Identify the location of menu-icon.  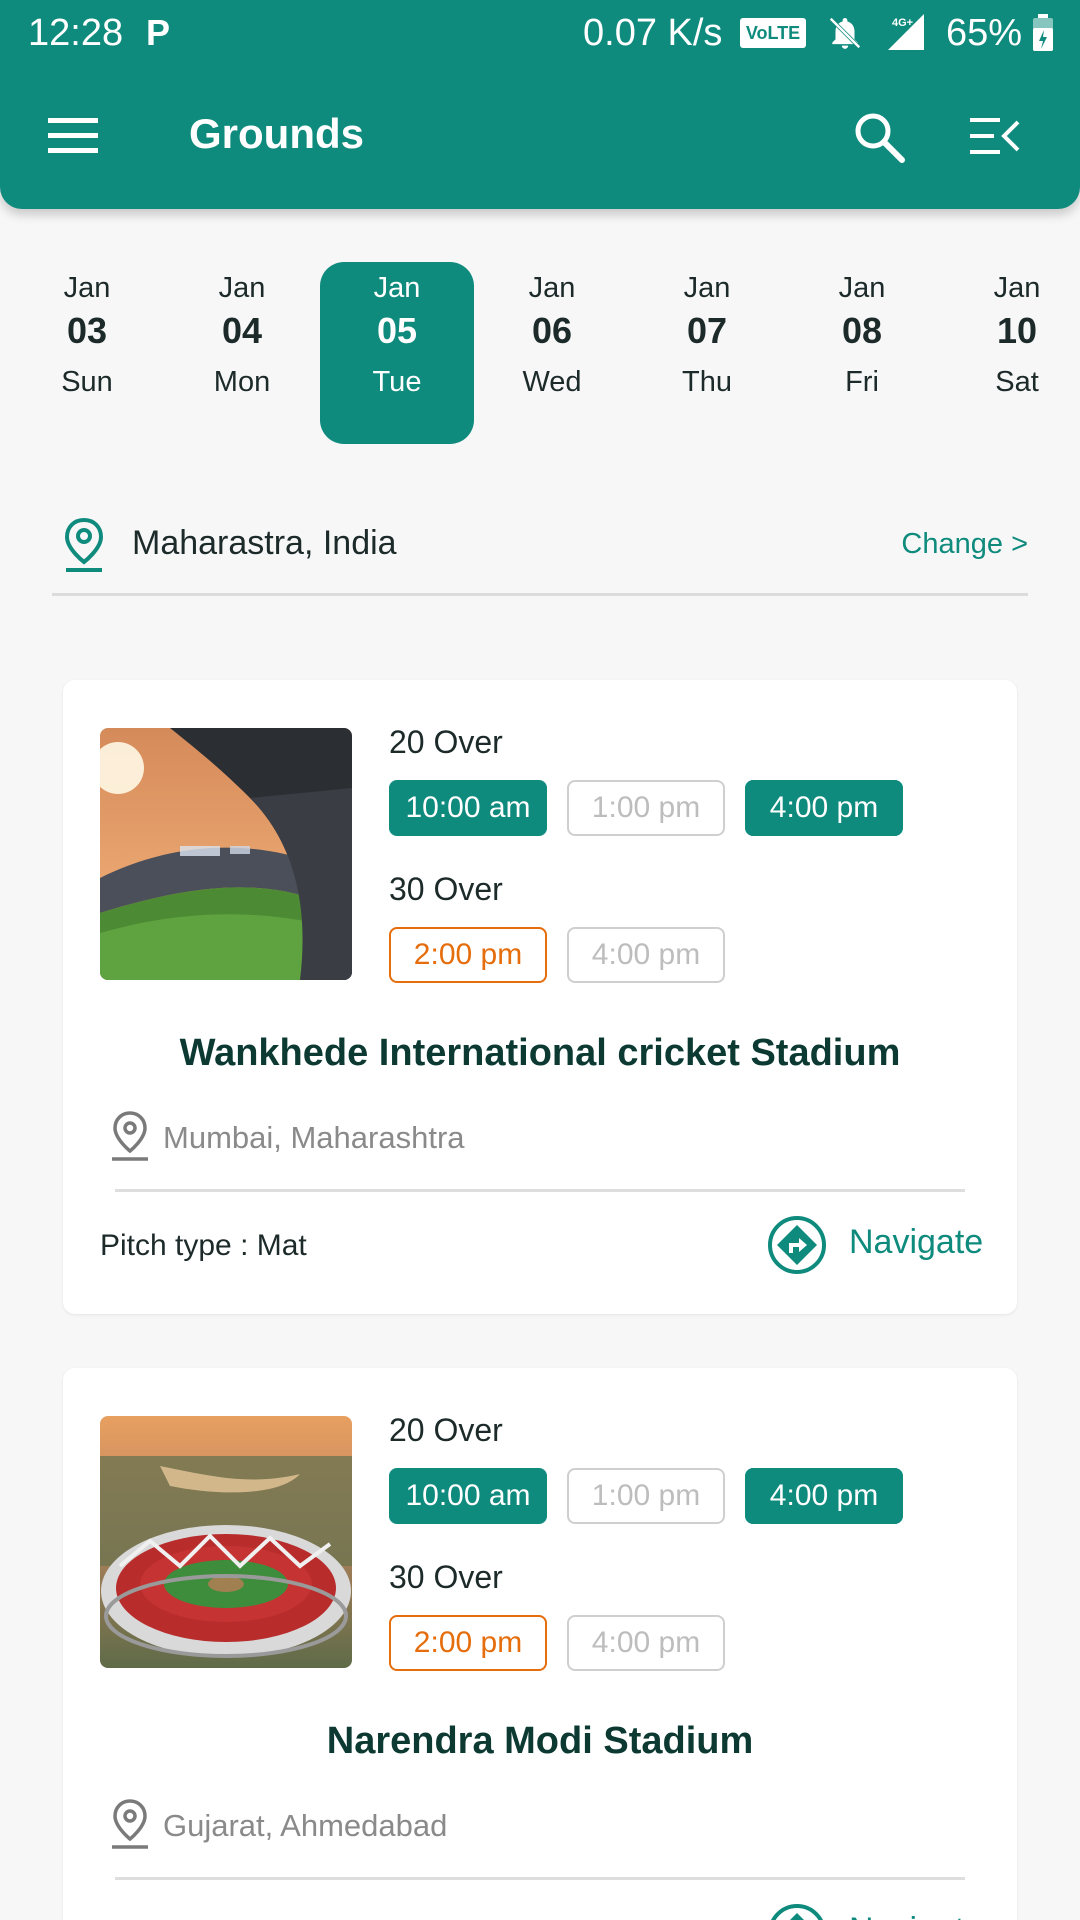
(73, 135).